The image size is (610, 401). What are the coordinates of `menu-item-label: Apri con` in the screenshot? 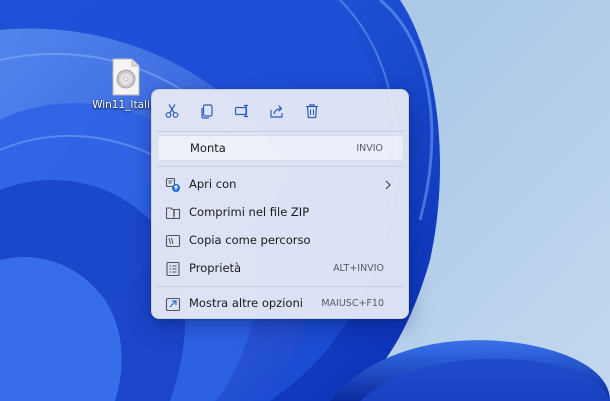 It's located at (213, 184).